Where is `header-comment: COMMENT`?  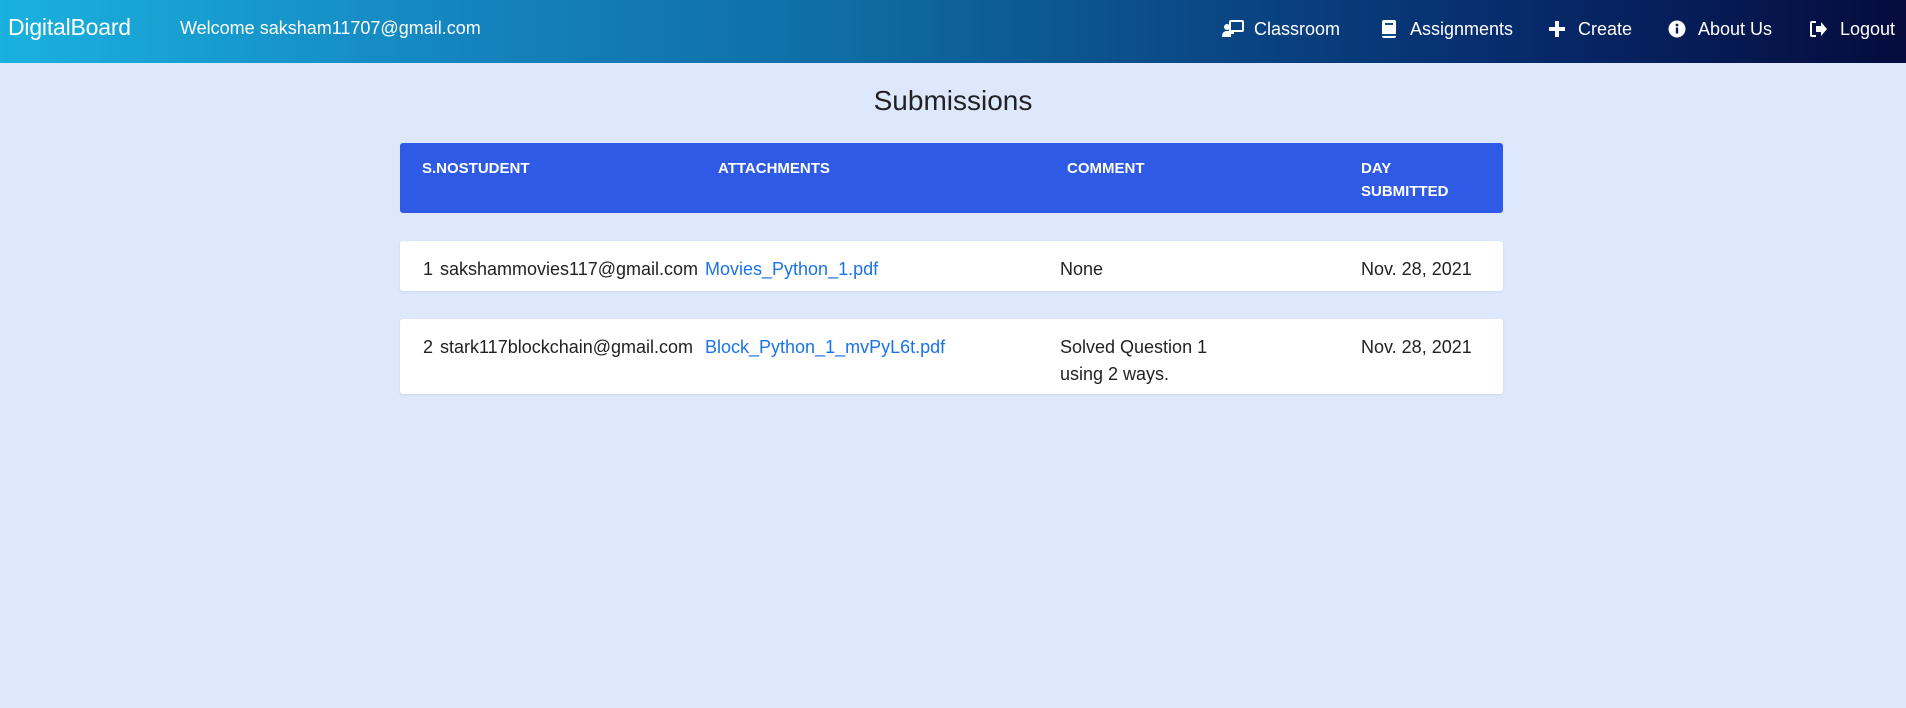
header-comment: COMMENT is located at coordinates (1106, 168).